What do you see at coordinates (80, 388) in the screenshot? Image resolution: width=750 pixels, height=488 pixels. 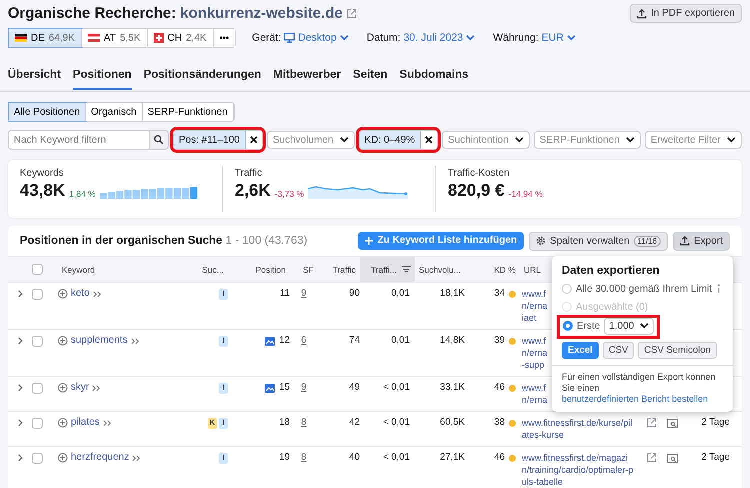 I see `keyword-link: skyr` at bounding box center [80, 388].